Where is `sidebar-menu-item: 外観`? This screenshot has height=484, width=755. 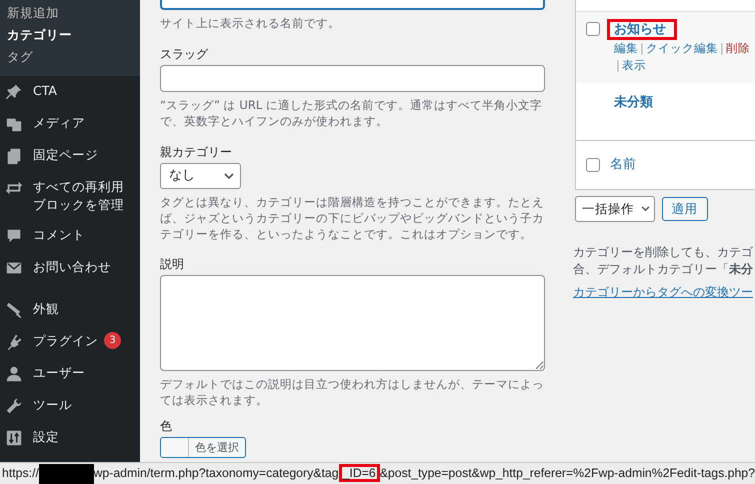
sidebar-menu-item: 外観 is located at coordinates (70, 310).